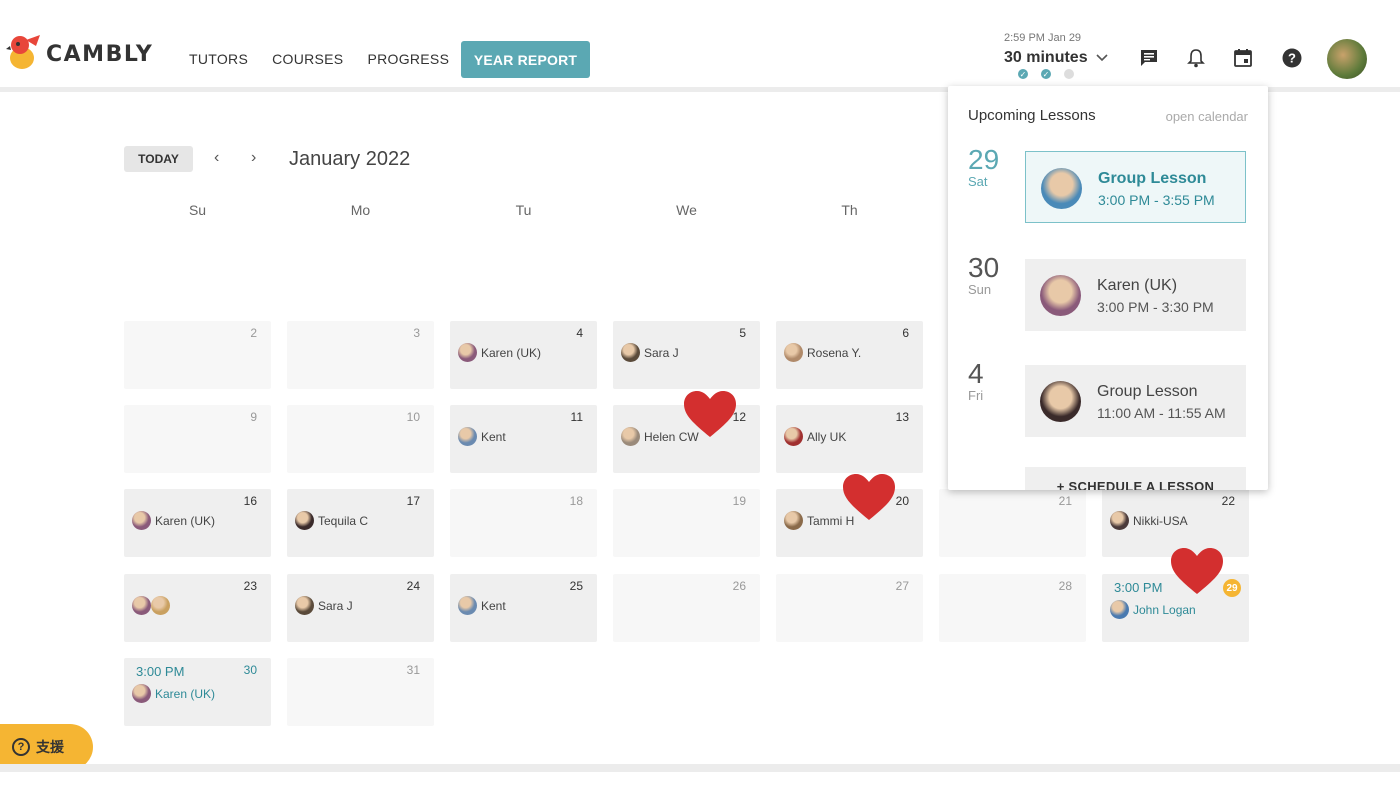 This screenshot has height=800, width=1400. What do you see at coordinates (216, 158) in the screenshot?
I see `prev-month-icon: ‹` at bounding box center [216, 158].